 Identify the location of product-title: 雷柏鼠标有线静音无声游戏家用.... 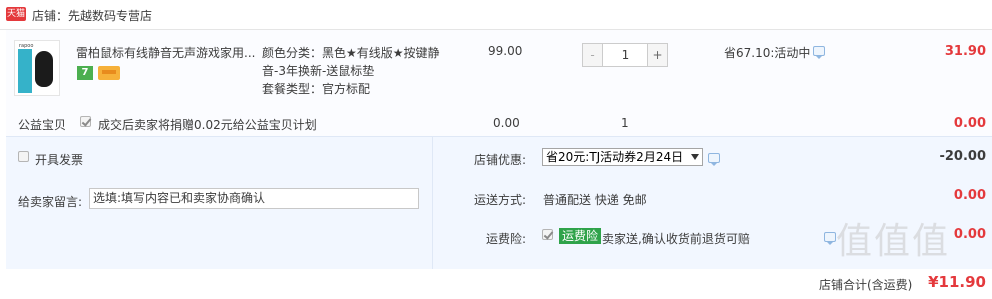
(166, 53).